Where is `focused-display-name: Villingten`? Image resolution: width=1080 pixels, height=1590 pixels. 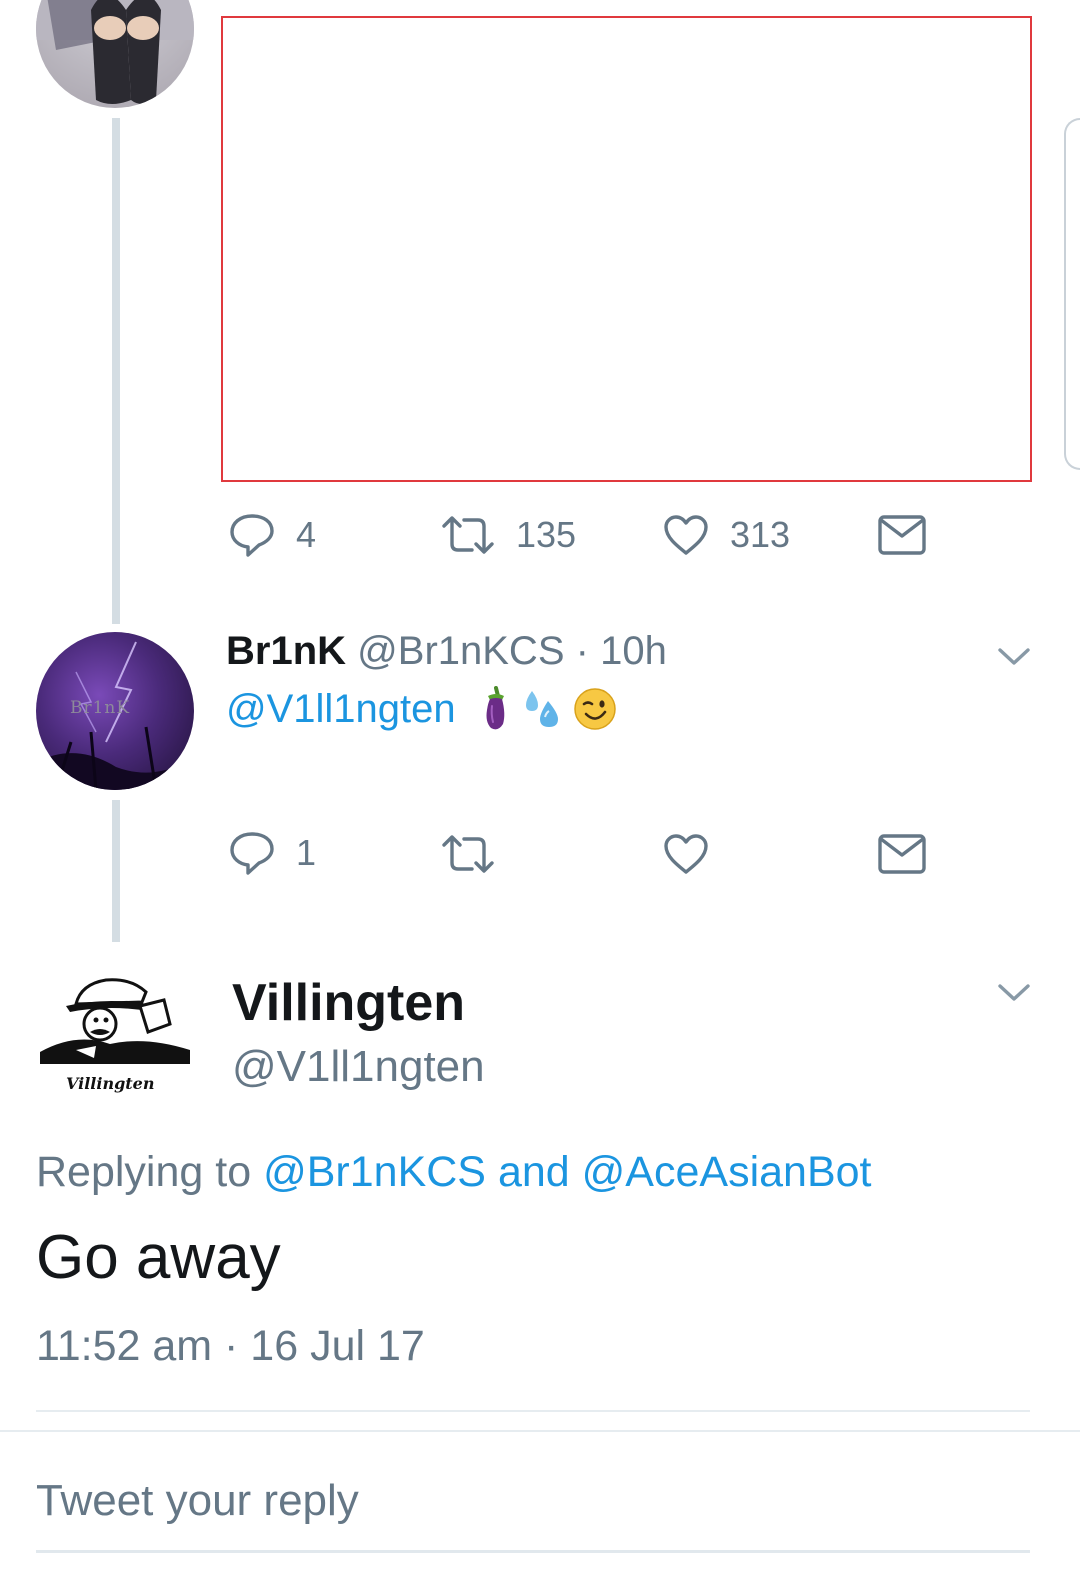 focused-display-name: Villingten is located at coordinates (348, 1003).